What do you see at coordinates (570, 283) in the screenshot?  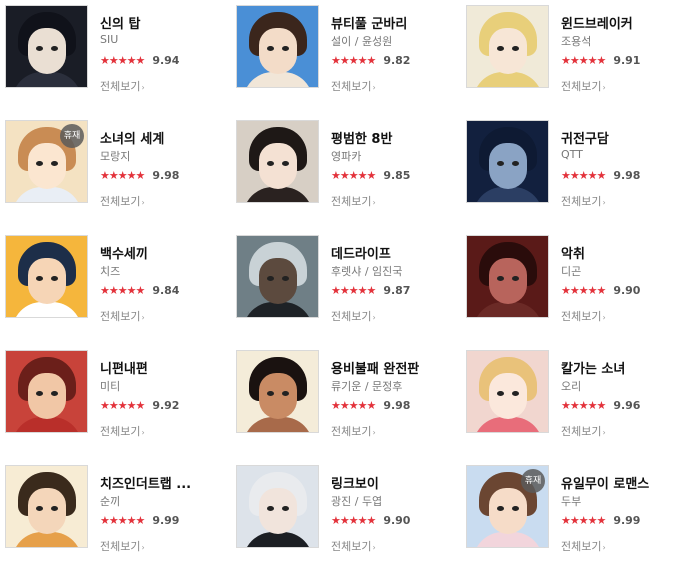 I see `webtoon-card: 악취 디곤 ★★★★★ 9.90 전체보기›` at bounding box center [570, 283].